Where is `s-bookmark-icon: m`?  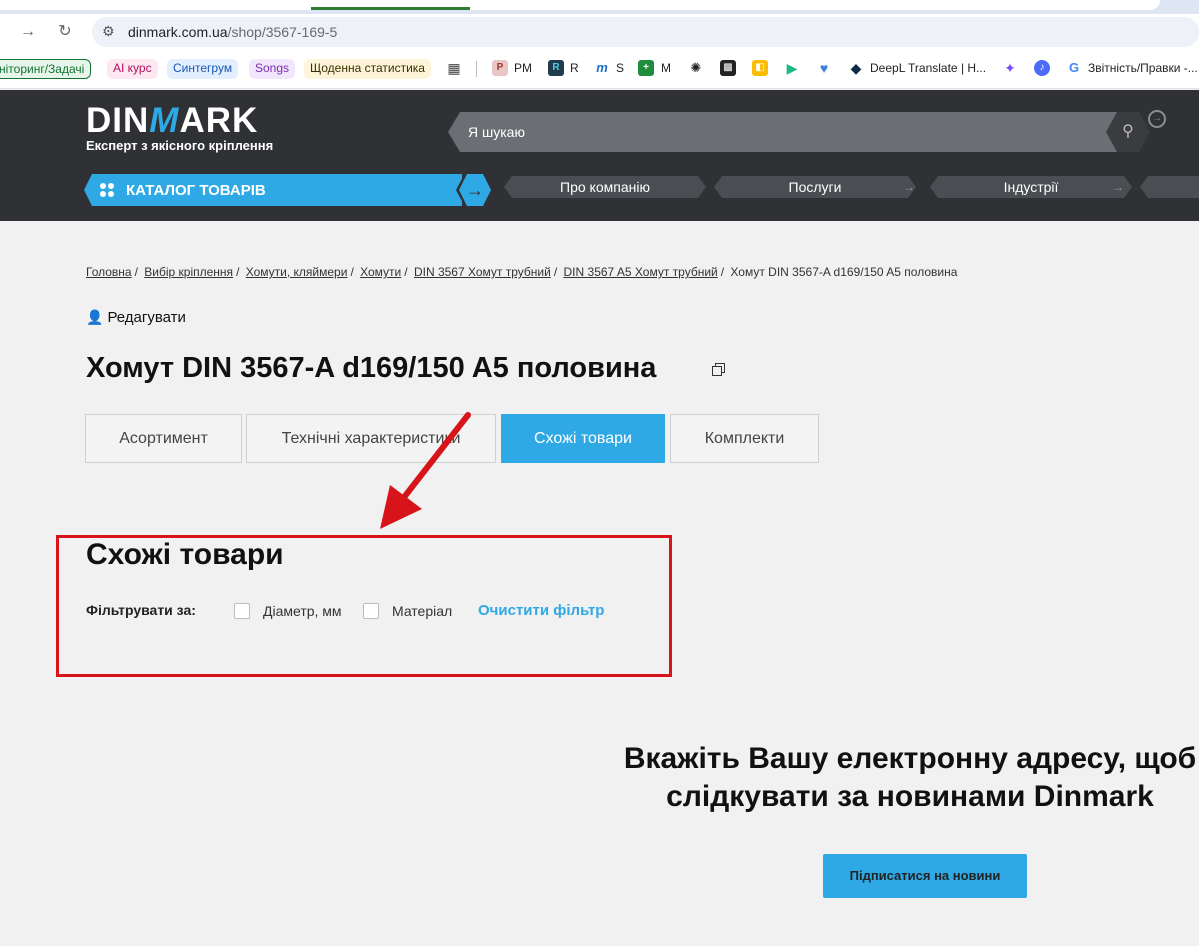 s-bookmark-icon: m is located at coordinates (602, 68).